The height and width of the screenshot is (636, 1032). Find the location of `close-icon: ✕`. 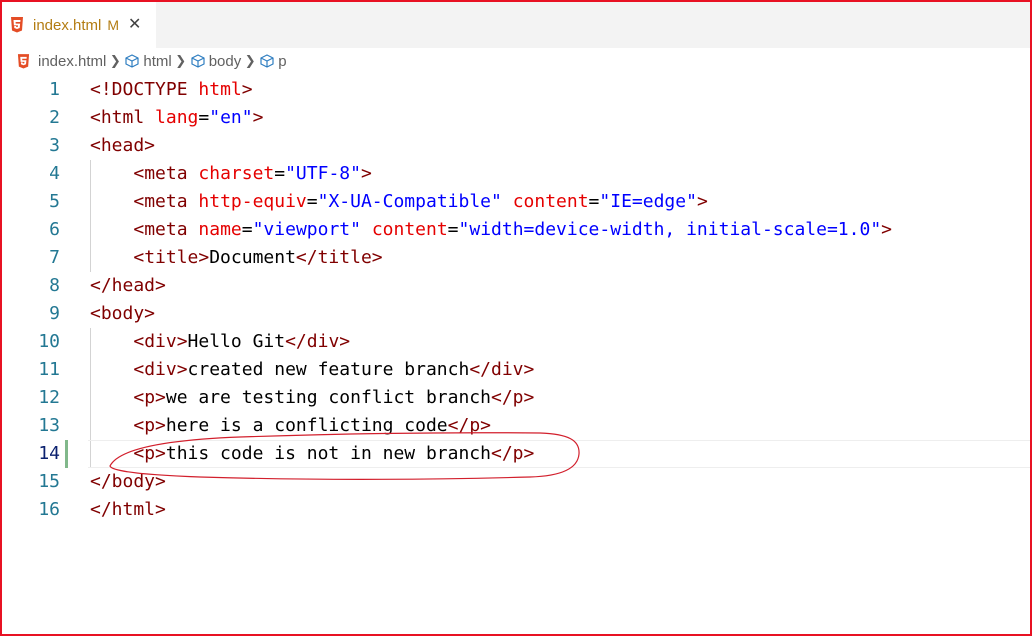

close-icon: ✕ is located at coordinates (134, 25).